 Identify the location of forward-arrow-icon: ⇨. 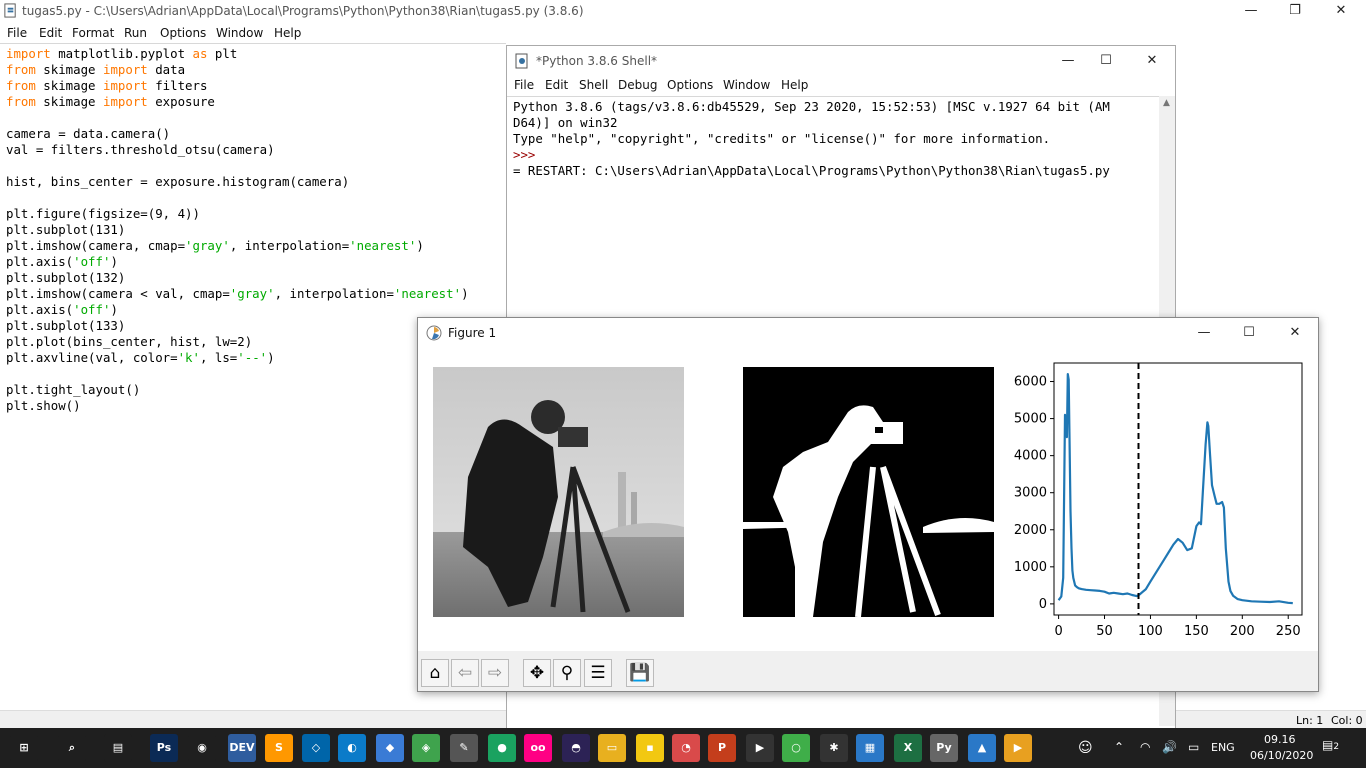
(495, 673).